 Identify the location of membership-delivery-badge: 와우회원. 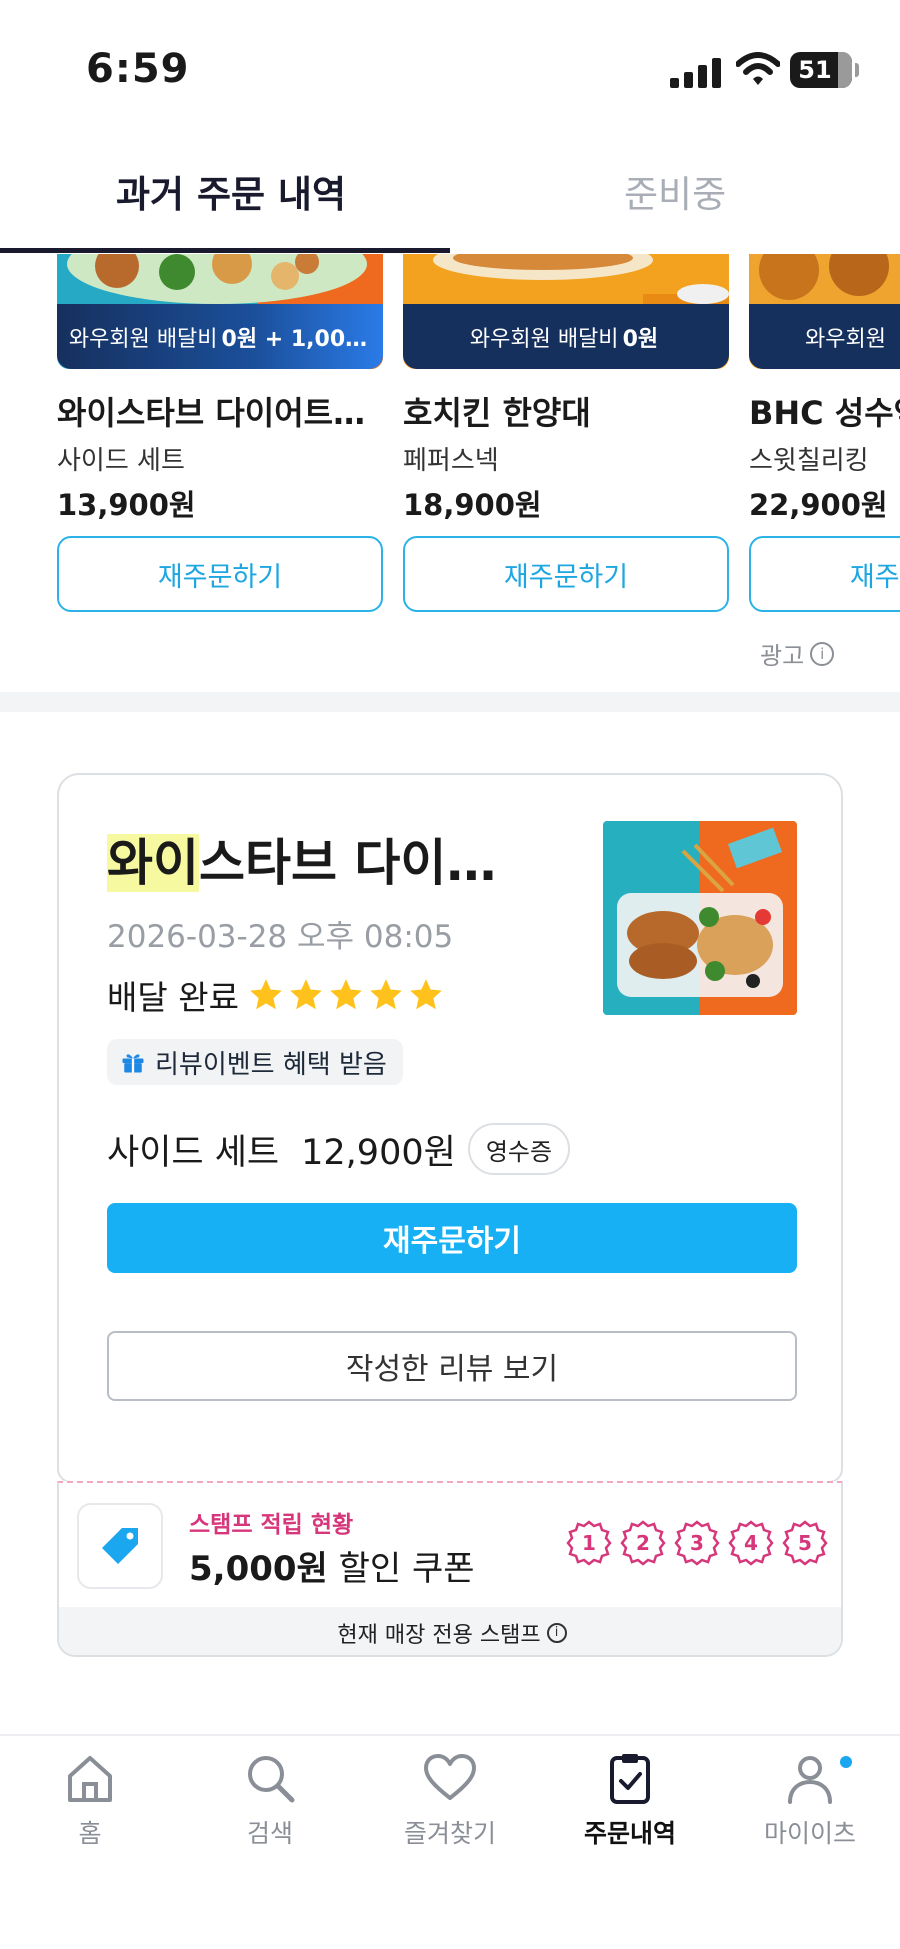
(824, 336).